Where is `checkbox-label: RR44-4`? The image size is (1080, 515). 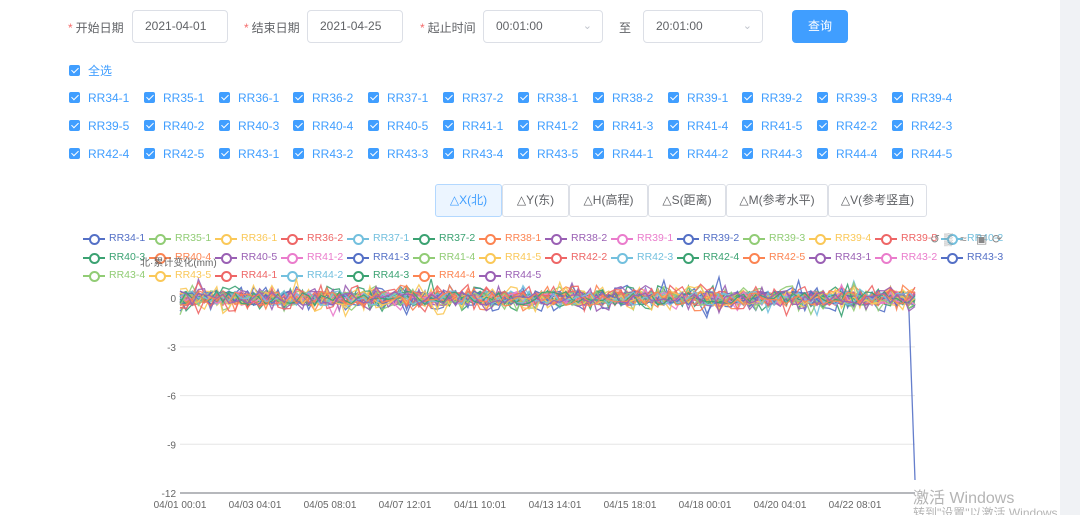 checkbox-label: RR44-4 is located at coordinates (857, 154).